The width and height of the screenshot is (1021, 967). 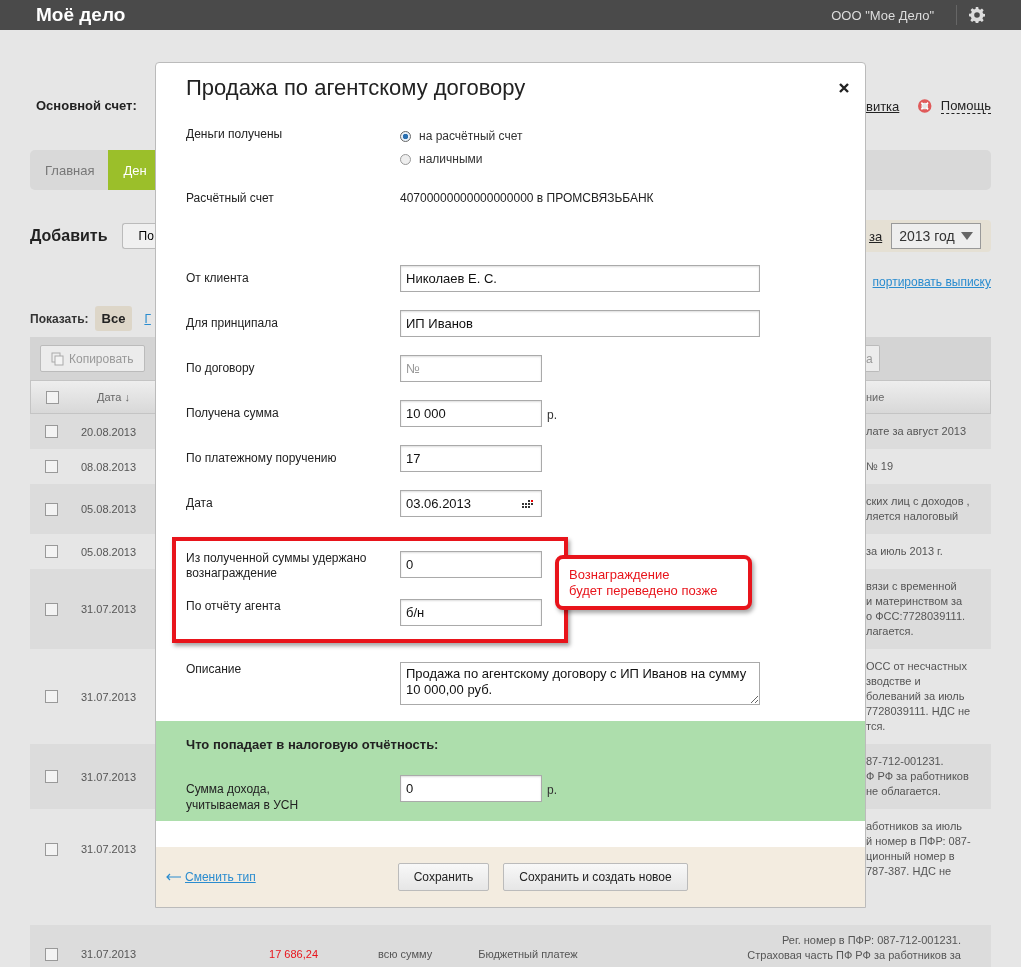 What do you see at coordinates (243, 797) in the screenshot?
I see `field-label: Сумма дохода, учитываемая в УСН` at bounding box center [243, 797].